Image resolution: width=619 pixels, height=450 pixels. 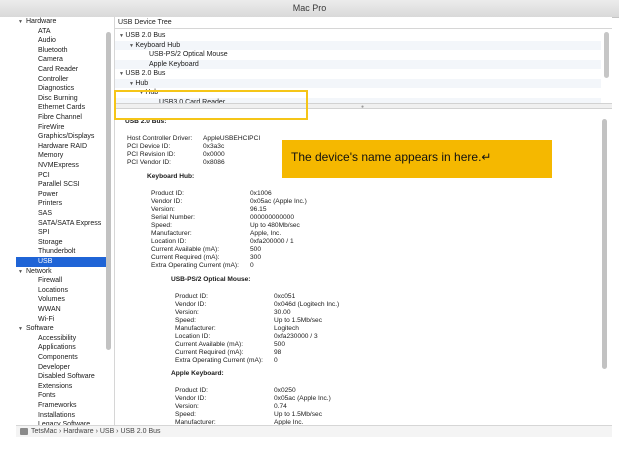 What do you see at coordinates (62, 272) in the screenshot?
I see `sidebar-category: ▼ Network` at bounding box center [62, 272].